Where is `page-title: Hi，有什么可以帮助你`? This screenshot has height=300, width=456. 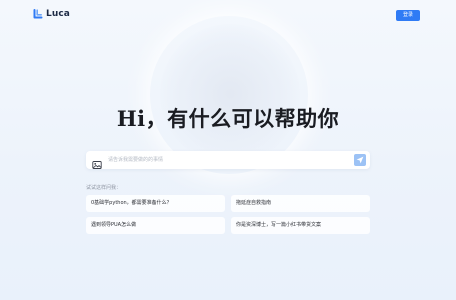 page-title: Hi，有什么可以帮助你 is located at coordinates (228, 118).